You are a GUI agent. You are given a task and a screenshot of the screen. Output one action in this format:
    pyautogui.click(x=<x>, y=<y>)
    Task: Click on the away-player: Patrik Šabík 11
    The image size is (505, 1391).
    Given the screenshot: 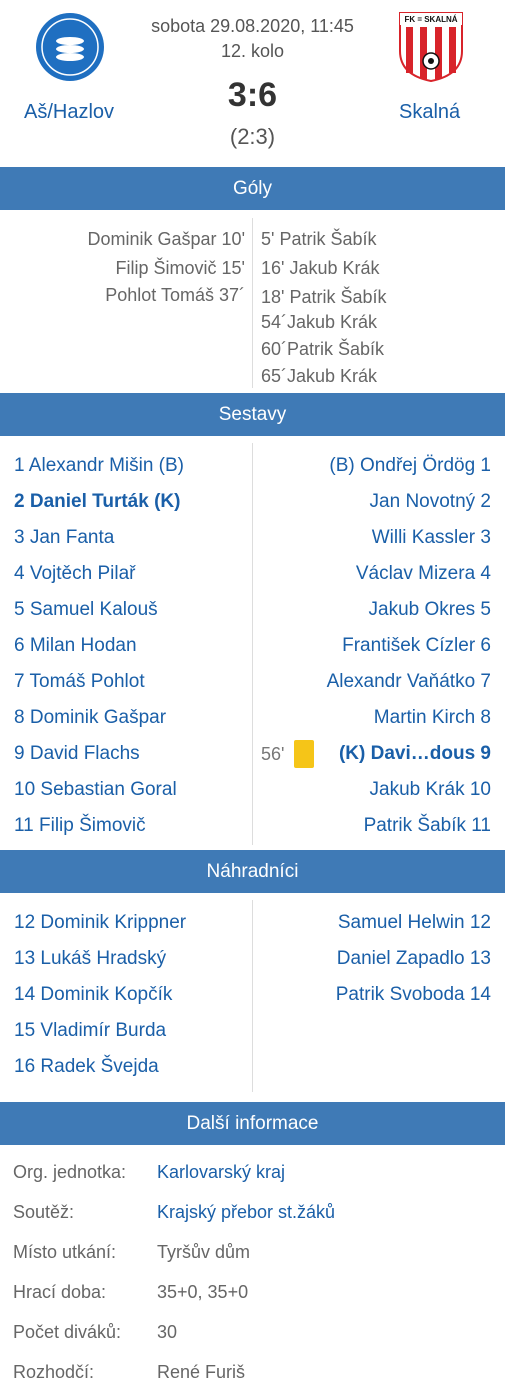 What is the action you would take?
    pyautogui.click(x=427, y=826)
    